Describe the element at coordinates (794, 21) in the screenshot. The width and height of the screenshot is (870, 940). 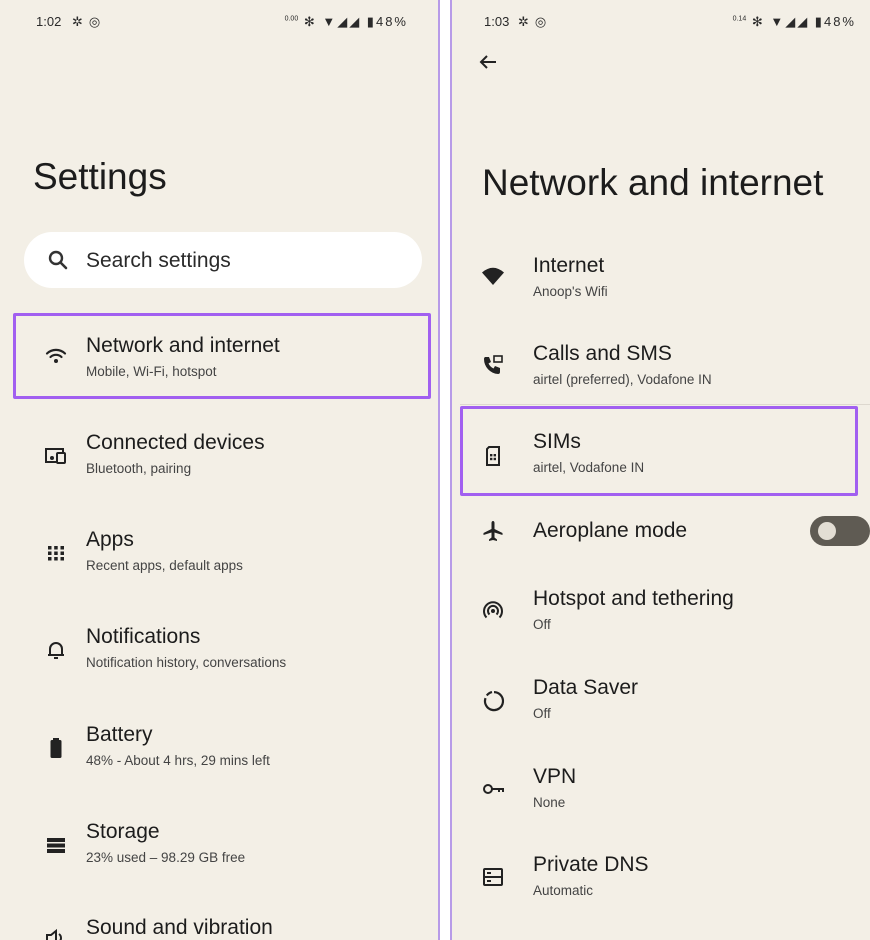
I see `status-system-icons: 0.14 ✻ ▼◢◢ ▮48%` at that location.